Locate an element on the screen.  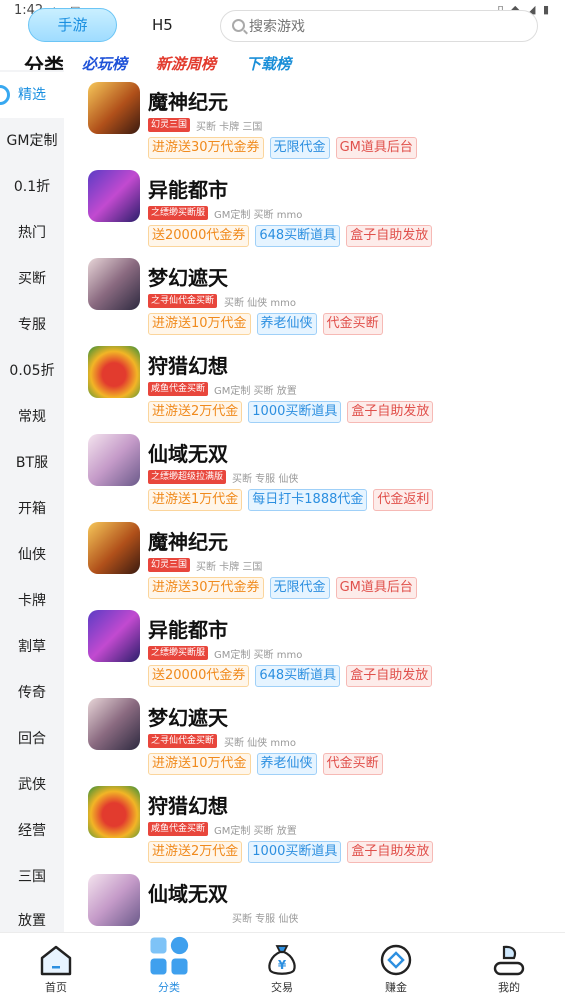
sidebar-item-featured: 精选 is located at coordinates (32, 95).